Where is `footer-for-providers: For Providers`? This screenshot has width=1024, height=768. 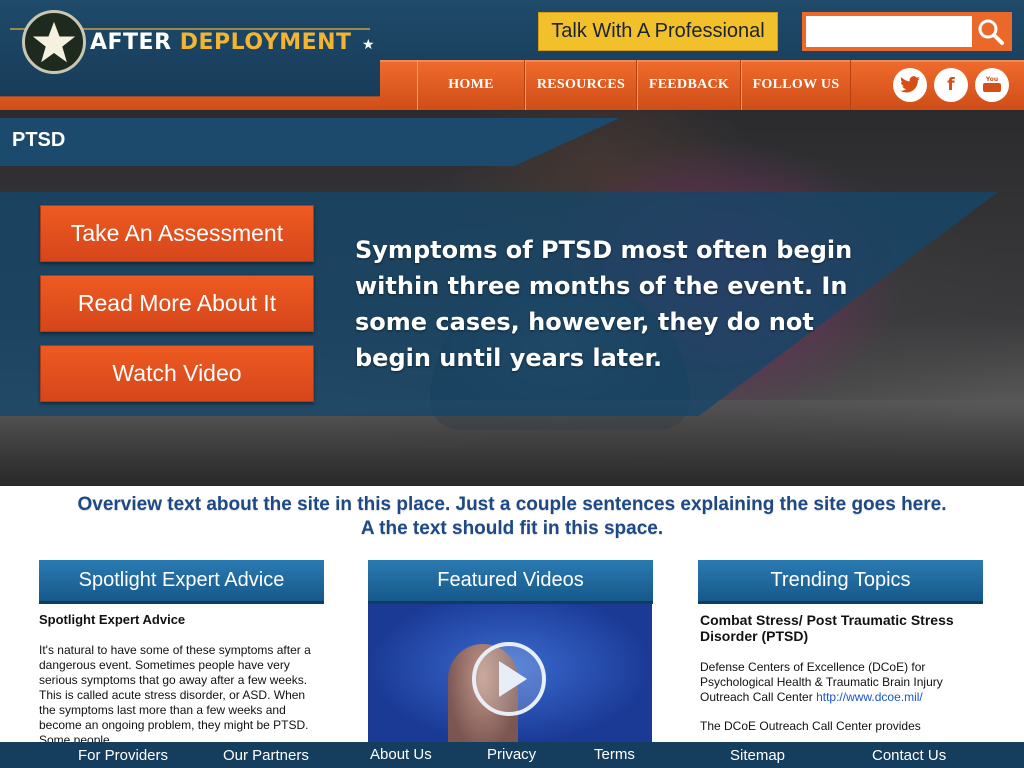 footer-for-providers: For Providers is located at coordinates (123, 755).